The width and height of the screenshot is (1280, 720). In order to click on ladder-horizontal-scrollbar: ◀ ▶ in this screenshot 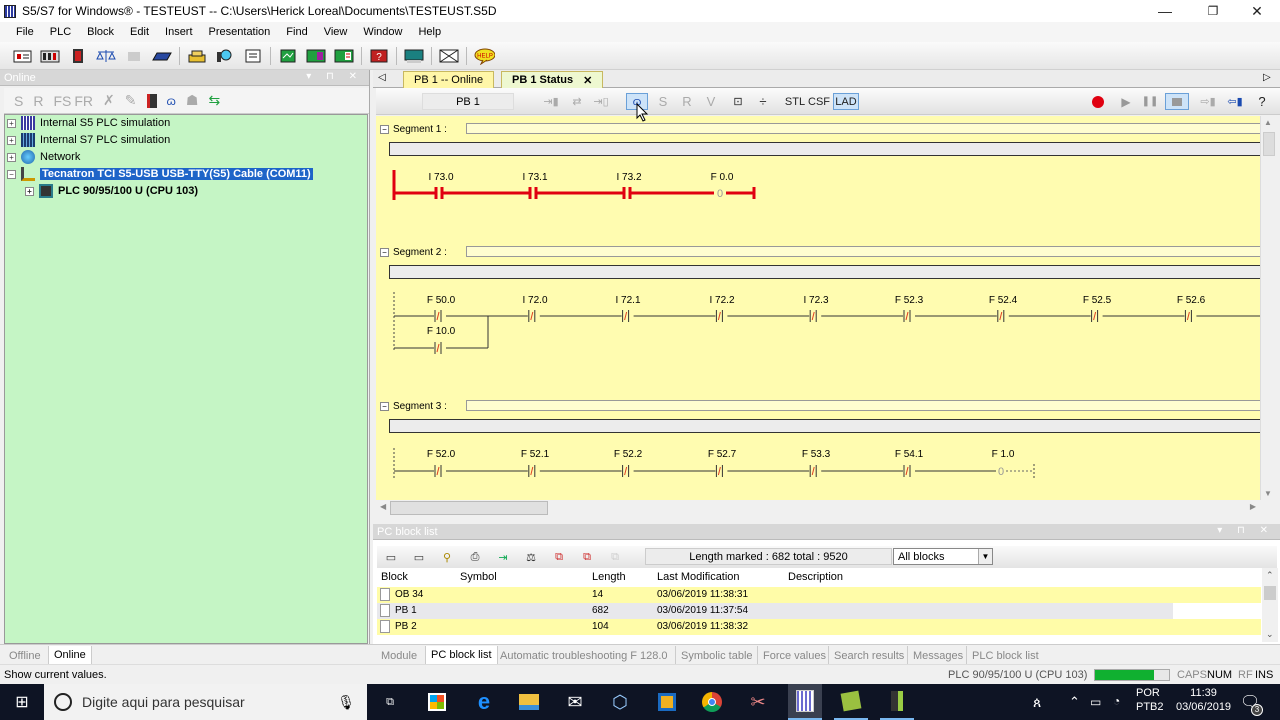, I will do `click(818, 508)`.